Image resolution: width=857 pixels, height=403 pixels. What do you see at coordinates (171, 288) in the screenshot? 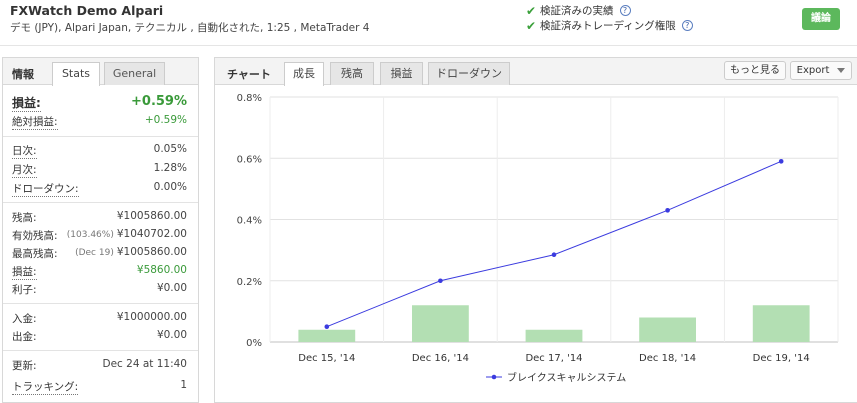
I see `interest-value: ¥0.00` at bounding box center [171, 288].